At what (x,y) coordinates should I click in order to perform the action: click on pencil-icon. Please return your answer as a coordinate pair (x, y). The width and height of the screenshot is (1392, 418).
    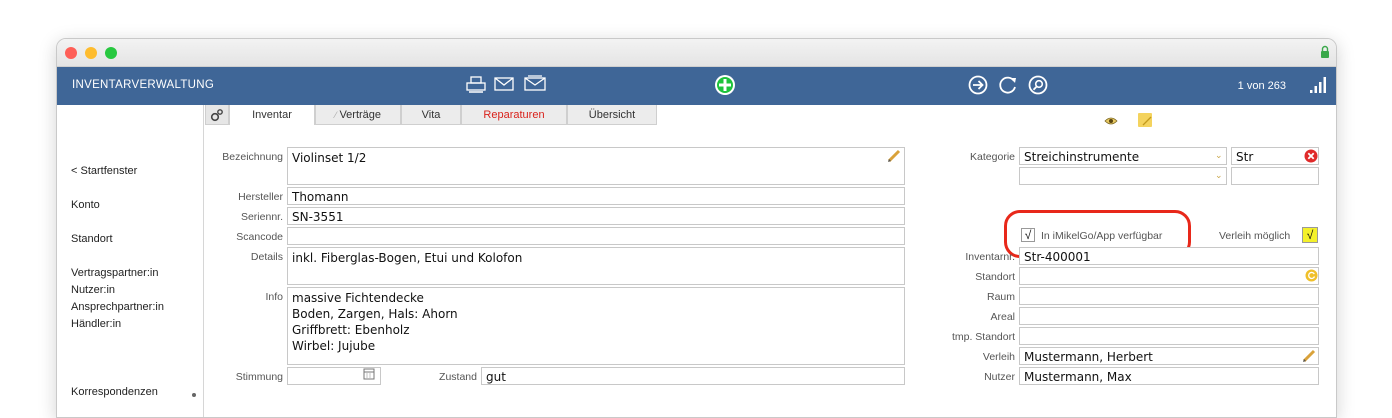
    Looking at the image, I should click on (894, 156).